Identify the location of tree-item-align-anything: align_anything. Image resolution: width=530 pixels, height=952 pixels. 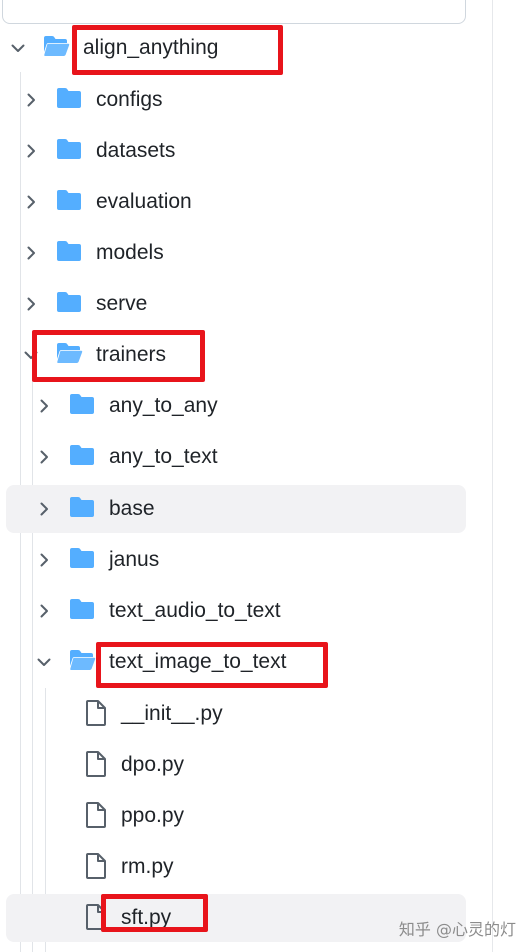
(236, 48).